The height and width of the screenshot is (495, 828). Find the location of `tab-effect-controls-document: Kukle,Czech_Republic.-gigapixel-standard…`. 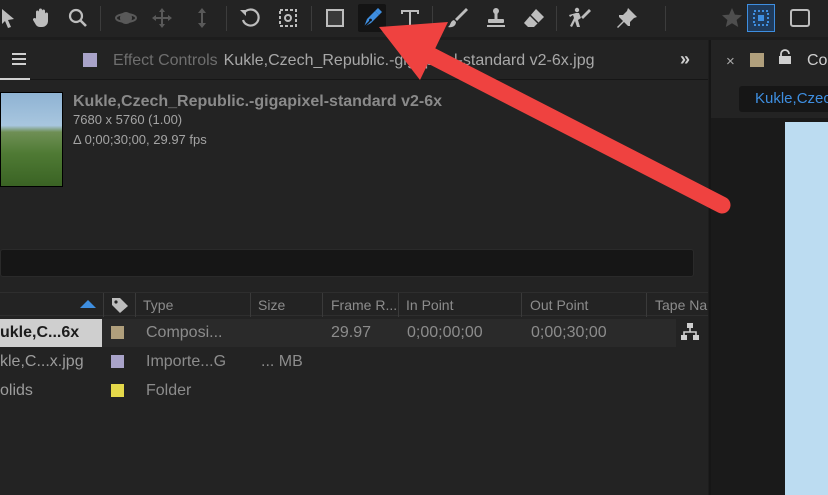

tab-effect-controls-document: Kukle,Czech_Republic.-gigapixel-standard… is located at coordinates (409, 60).